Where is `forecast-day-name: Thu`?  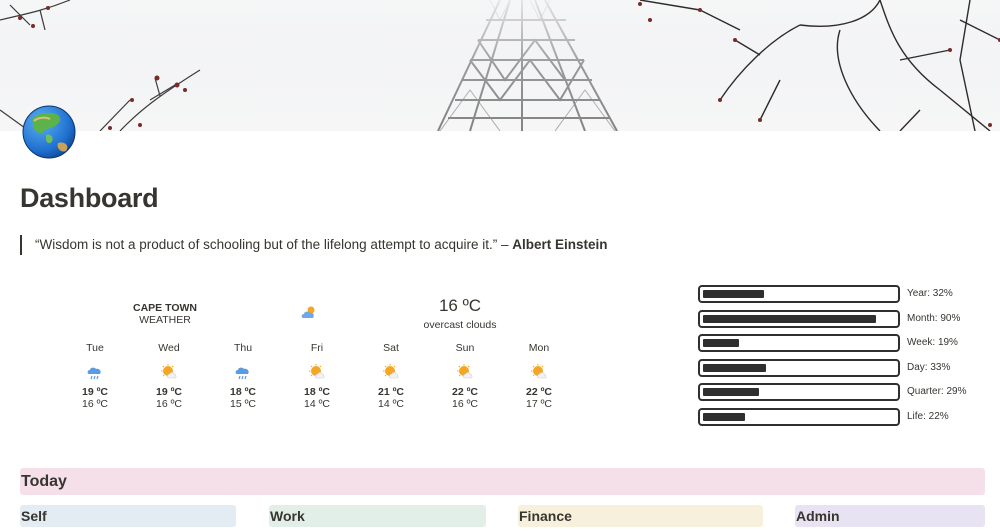 forecast-day-name: Thu is located at coordinates (243, 348).